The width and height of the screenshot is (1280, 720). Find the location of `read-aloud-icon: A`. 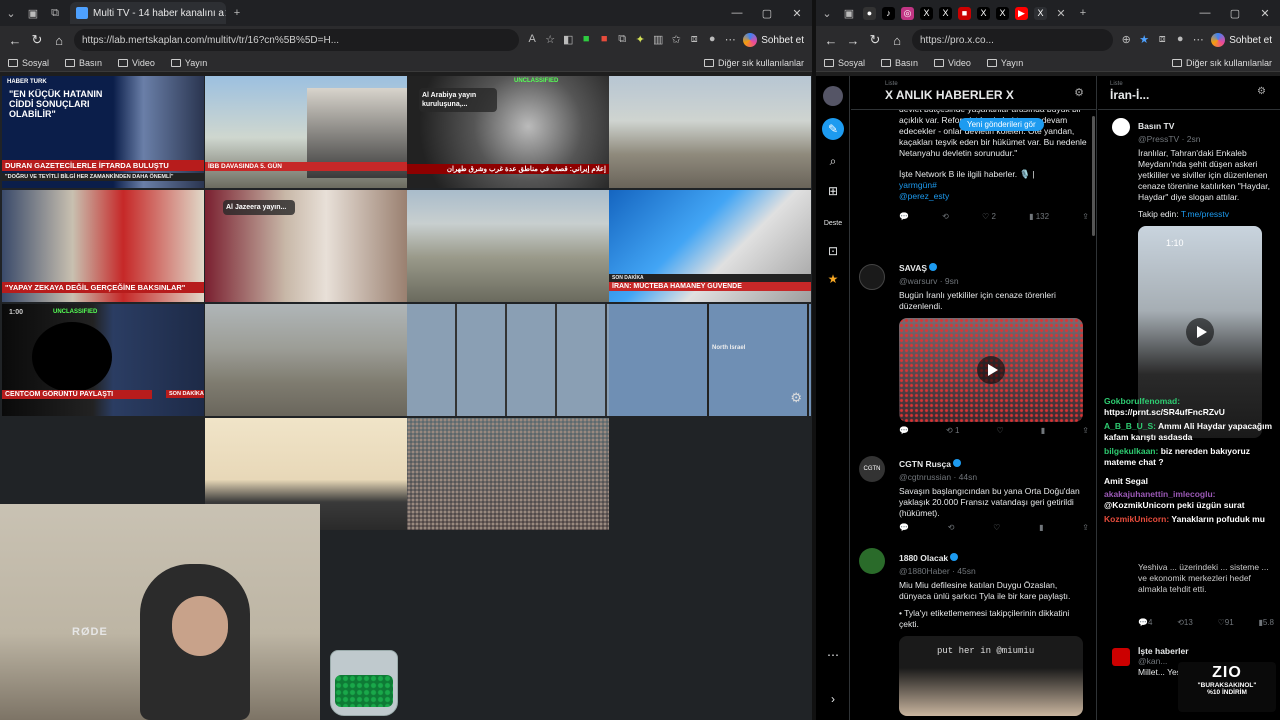

read-aloud-icon: A is located at coordinates (532, 40).